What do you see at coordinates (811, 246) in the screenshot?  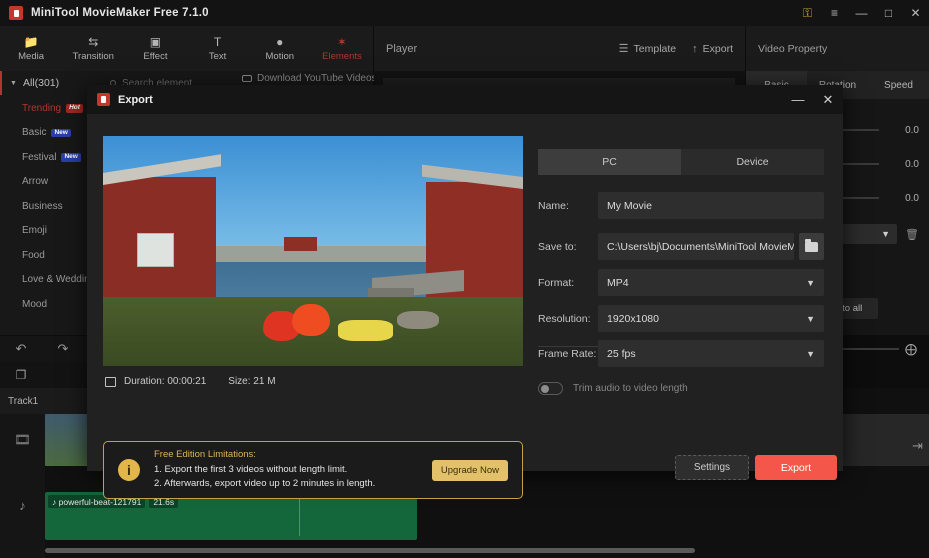 I see `browse-folder-button` at bounding box center [811, 246].